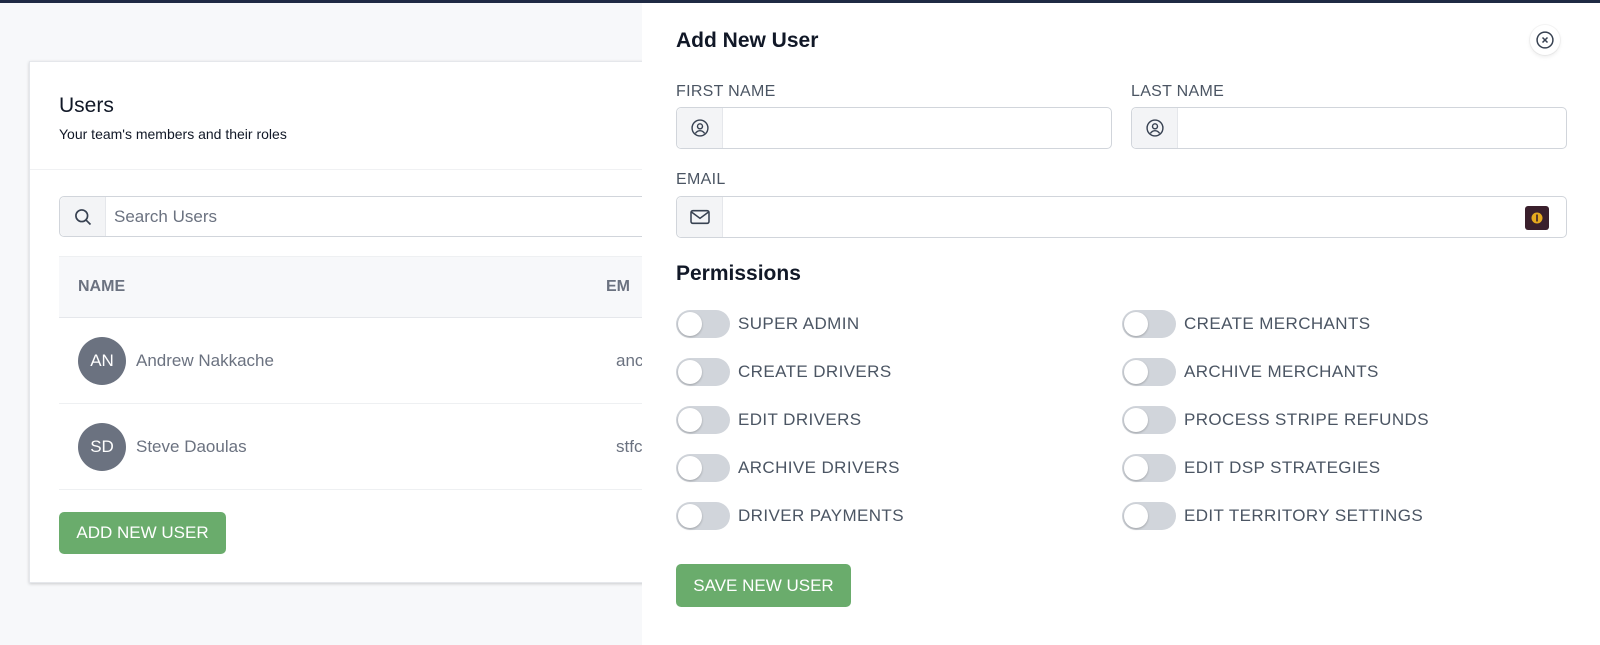 The height and width of the screenshot is (645, 1600). What do you see at coordinates (701, 179) in the screenshot?
I see `email-label: EMAIL` at bounding box center [701, 179].